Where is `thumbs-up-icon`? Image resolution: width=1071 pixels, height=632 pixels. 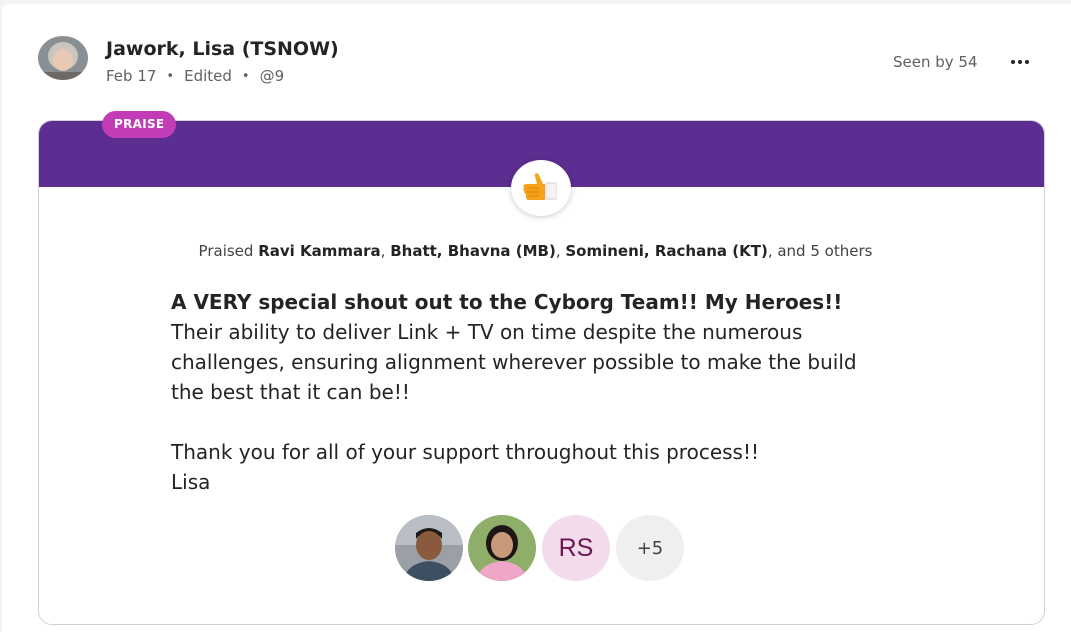
thumbs-up-icon is located at coordinates (540, 186).